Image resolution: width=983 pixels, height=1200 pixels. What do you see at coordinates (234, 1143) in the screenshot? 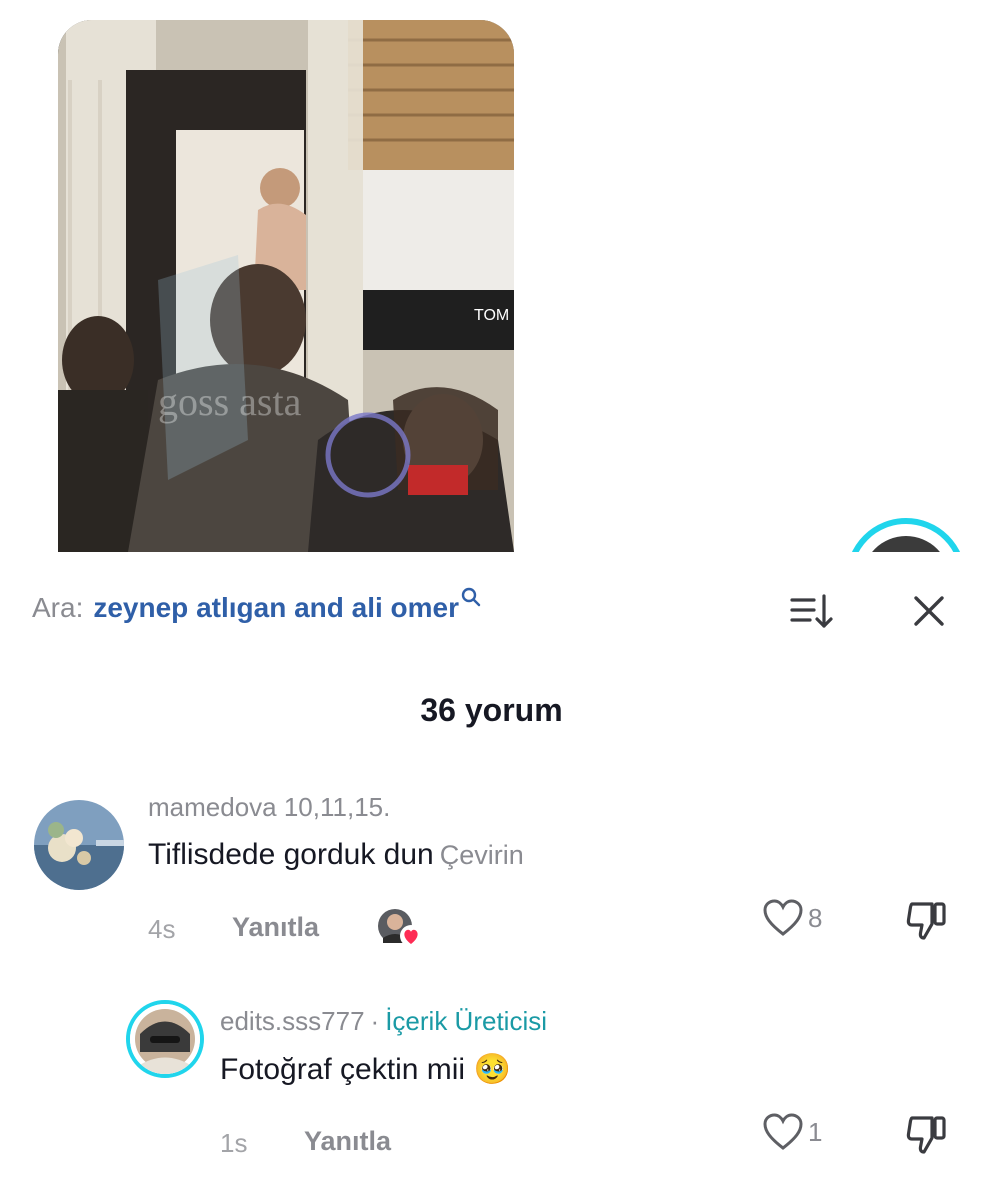
I see `reply-time: 1s` at bounding box center [234, 1143].